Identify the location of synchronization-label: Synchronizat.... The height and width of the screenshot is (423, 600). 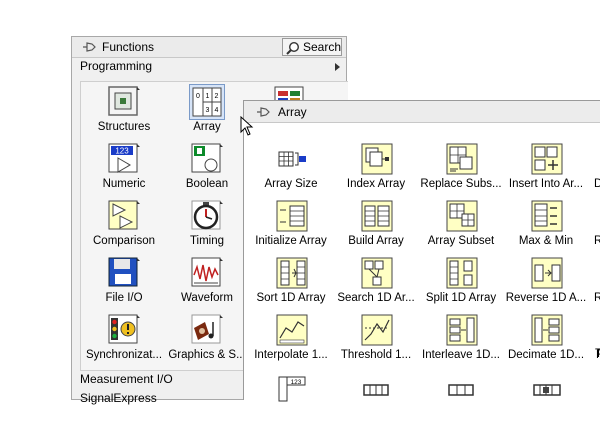
(124, 355).